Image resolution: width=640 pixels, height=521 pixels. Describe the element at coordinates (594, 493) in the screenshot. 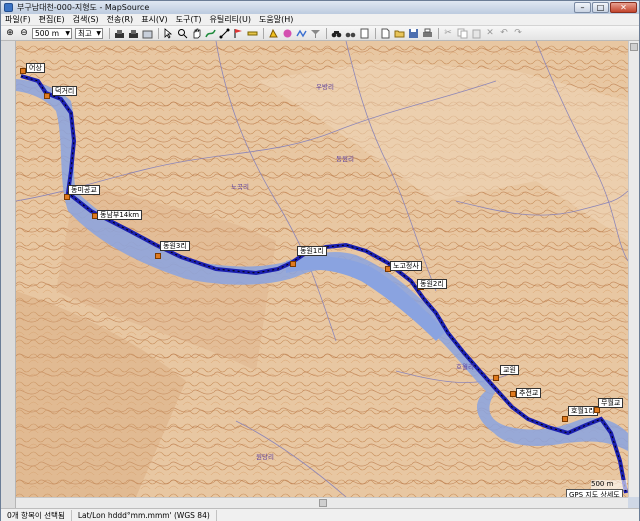

I see `gps-detail-label: GPS 지도 상세도` at that location.